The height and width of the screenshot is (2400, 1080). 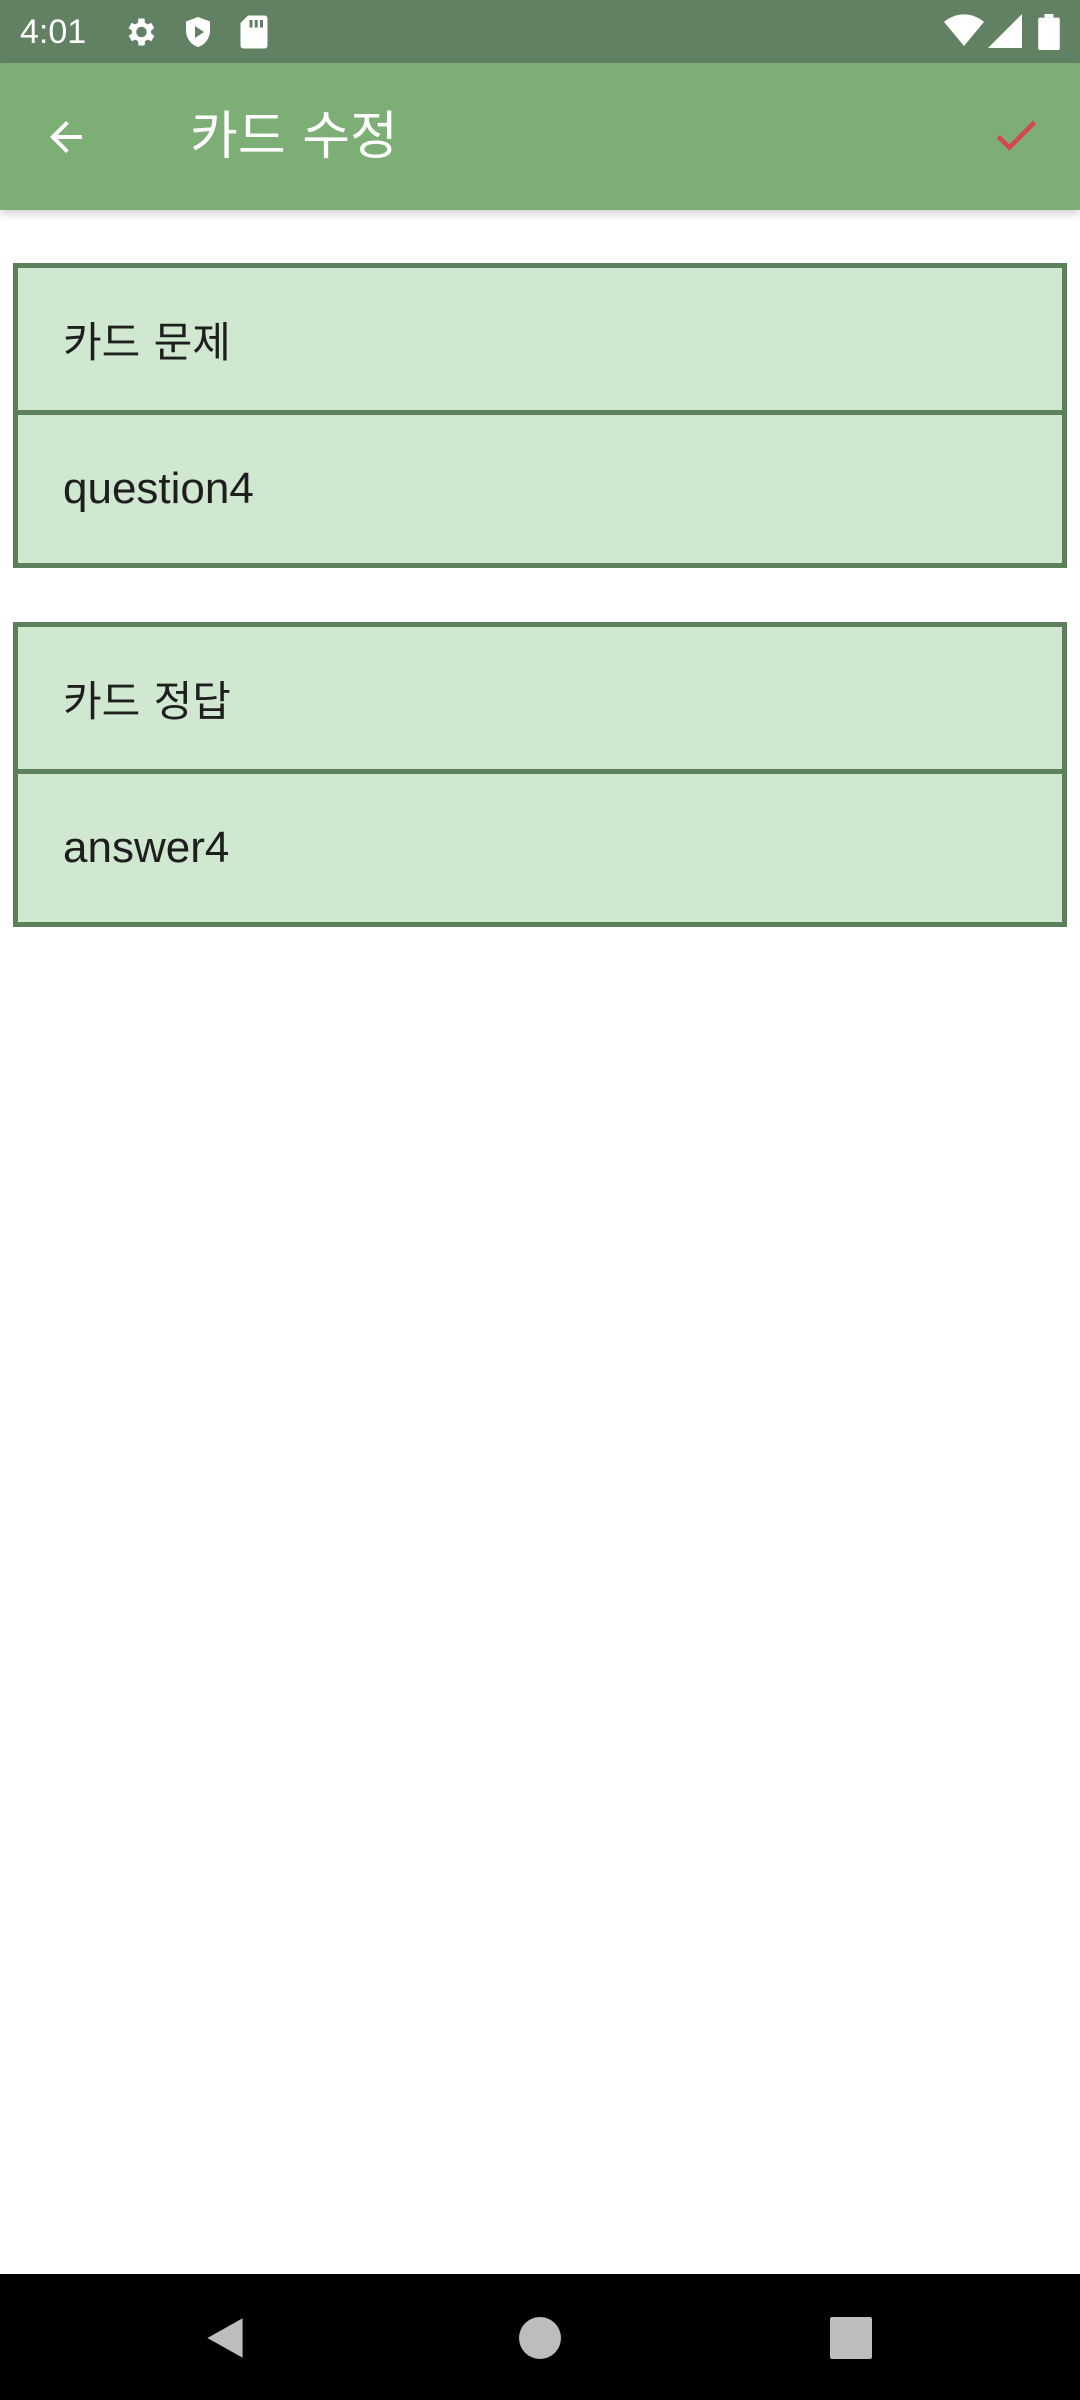 I want to click on status-bar: 4:01, so click(x=540, y=31).